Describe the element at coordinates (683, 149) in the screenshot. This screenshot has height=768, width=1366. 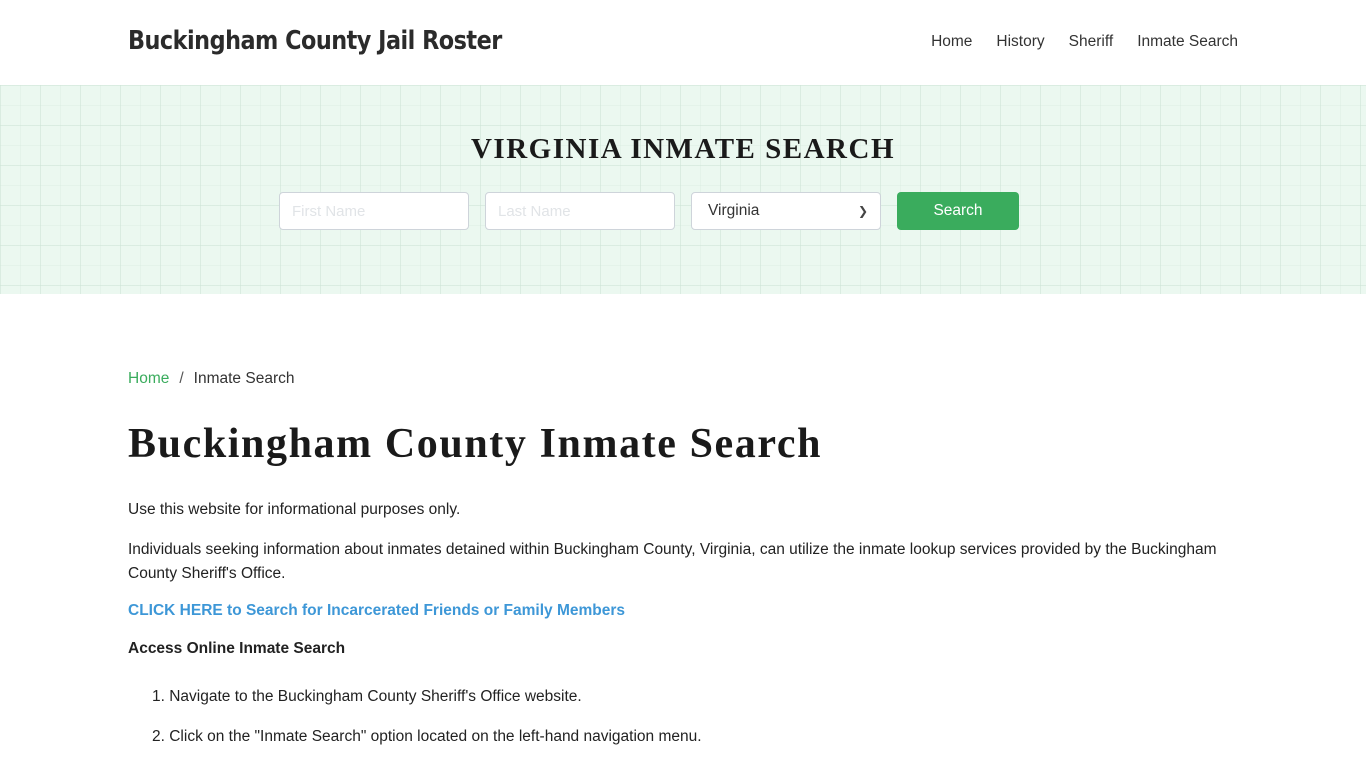
I see `hero-title: VIRGINIA INMATE SEARCH` at that location.